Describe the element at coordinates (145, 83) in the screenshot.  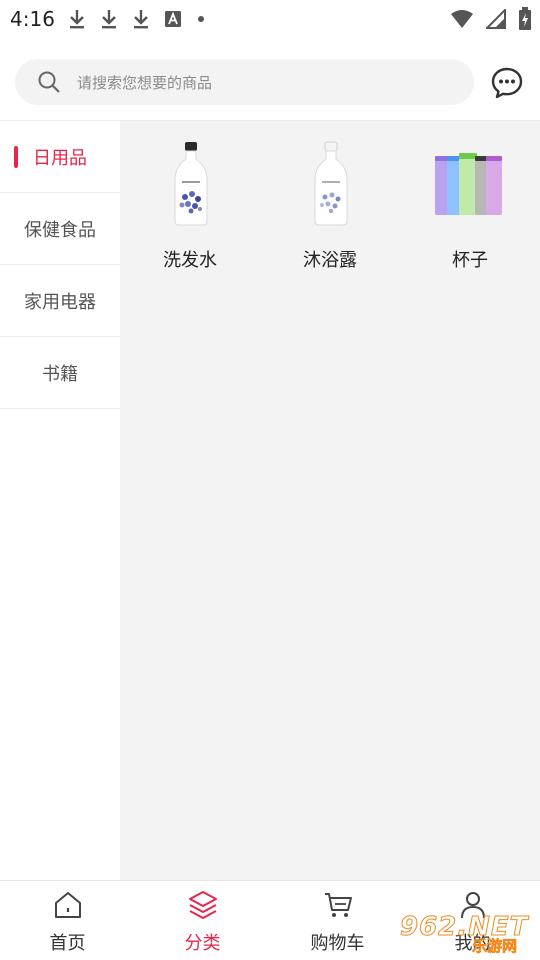
I see `search-placeholder: 请搜索您想要的商品` at that location.